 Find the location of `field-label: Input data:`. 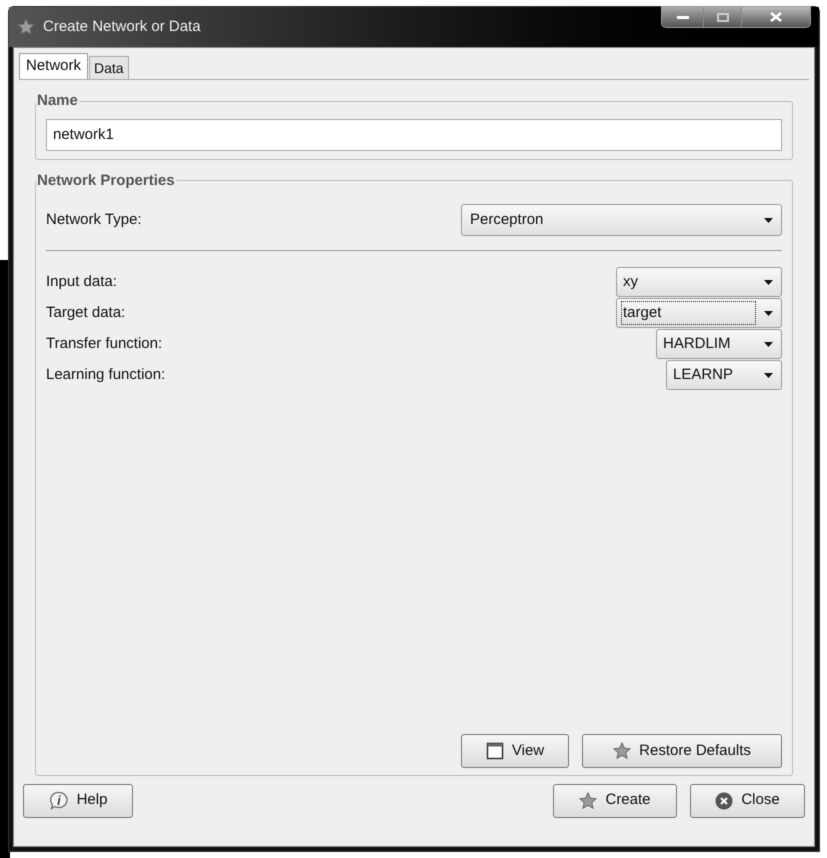

field-label: Input data: is located at coordinates (81, 282).